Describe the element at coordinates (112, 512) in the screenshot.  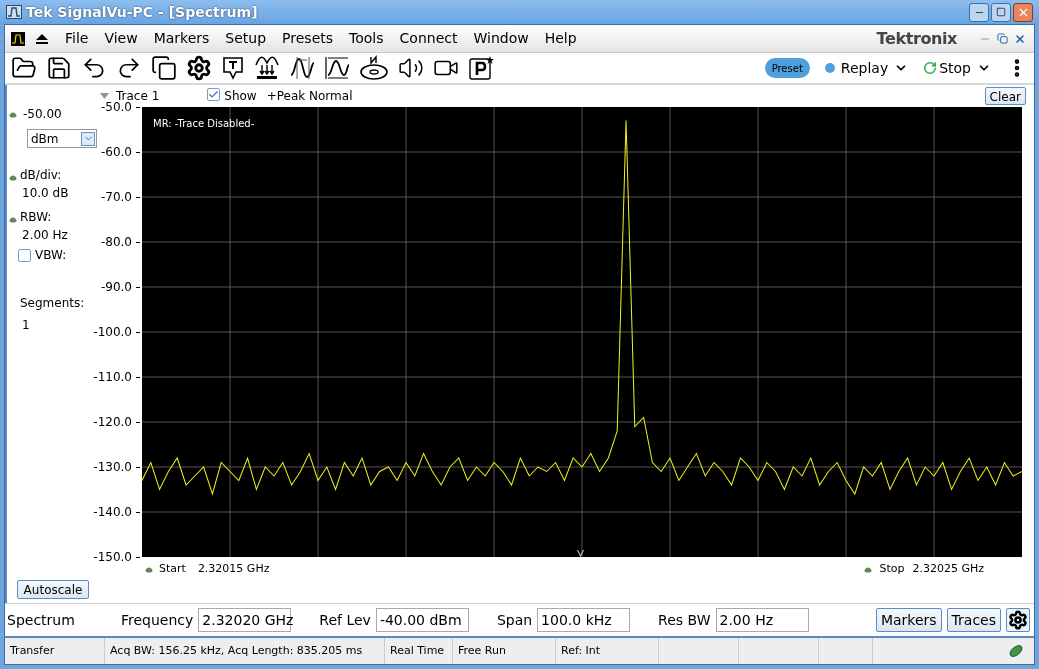
I see `y-axis-label: -140.0` at that location.